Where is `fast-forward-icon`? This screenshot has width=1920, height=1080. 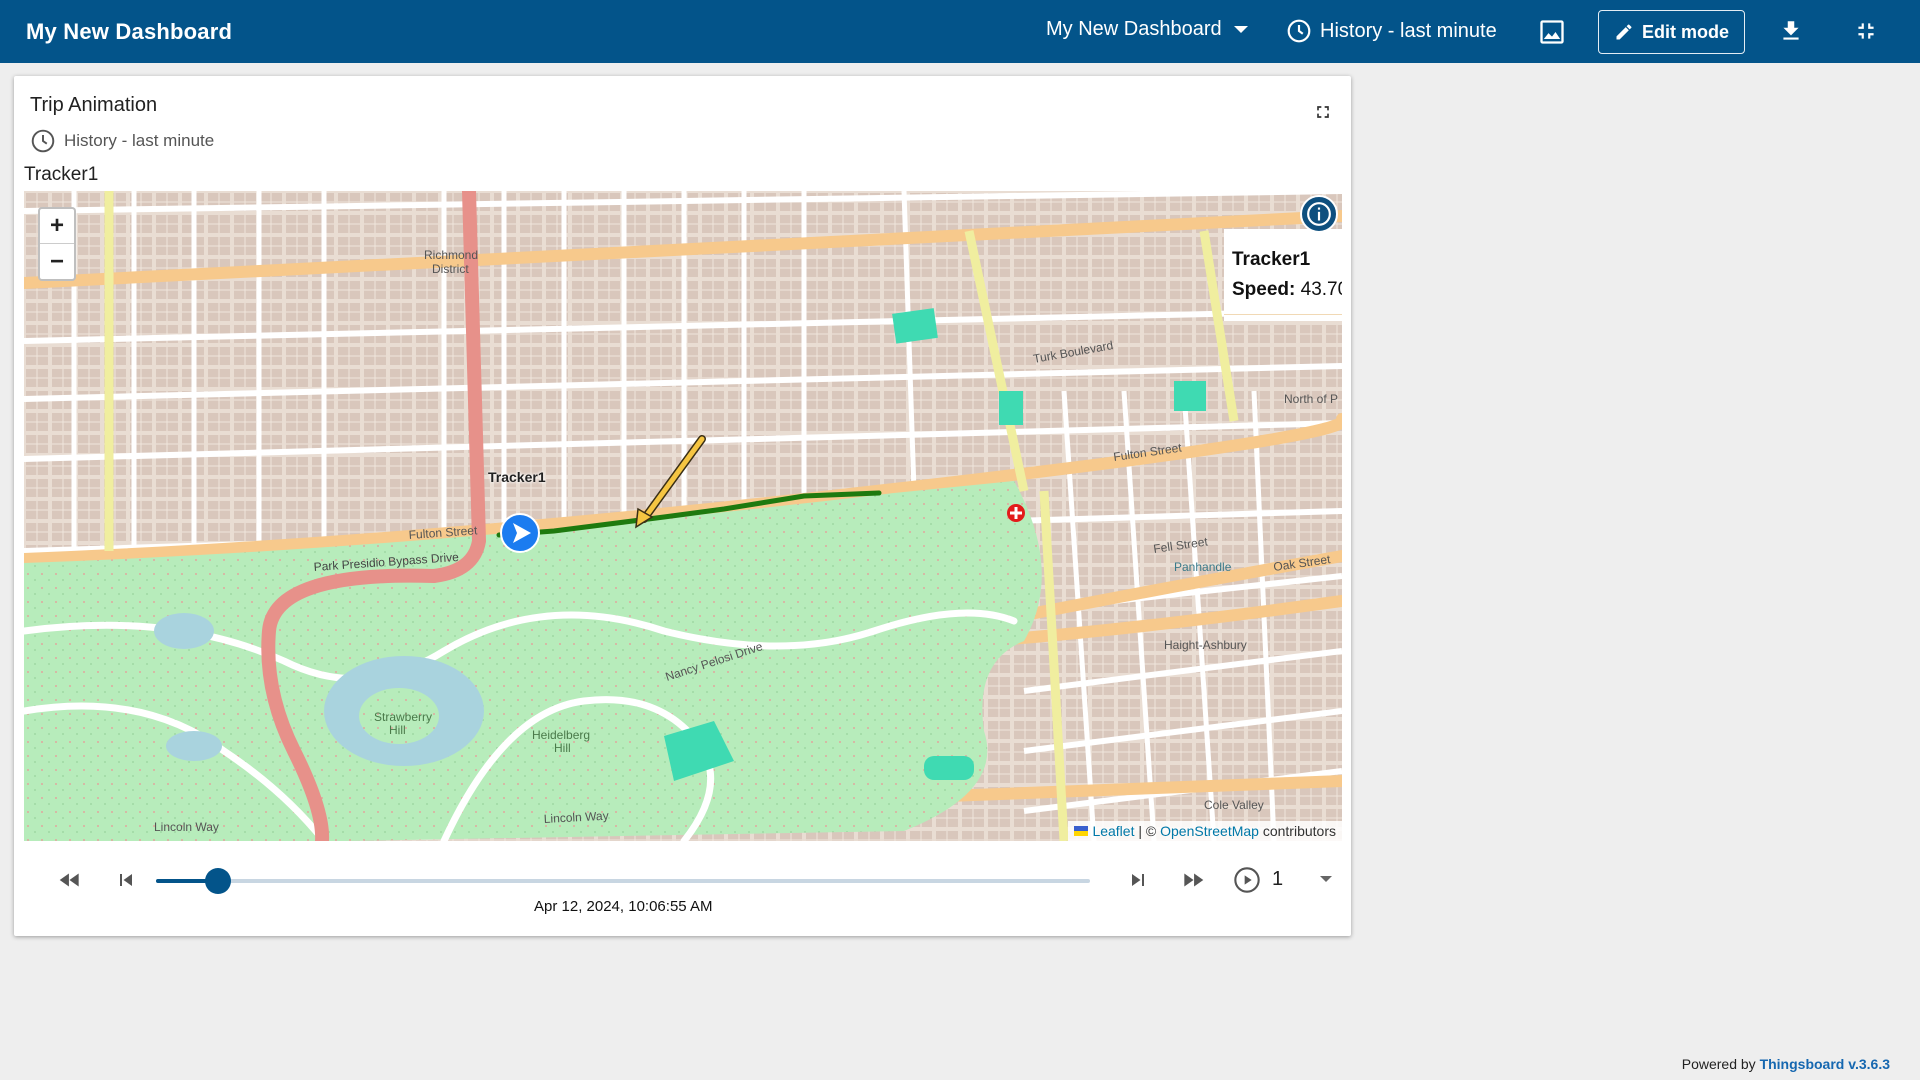
fast-forward-icon is located at coordinates (1194, 880).